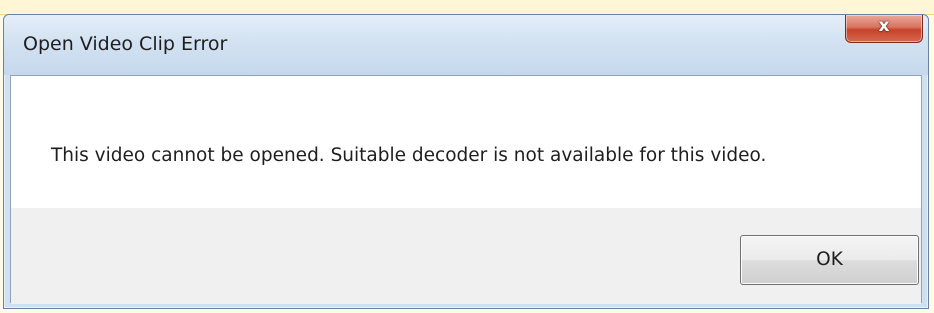  What do you see at coordinates (829, 260) in the screenshot?
I see `ok-button: OK` at bounding box center [829, 260].